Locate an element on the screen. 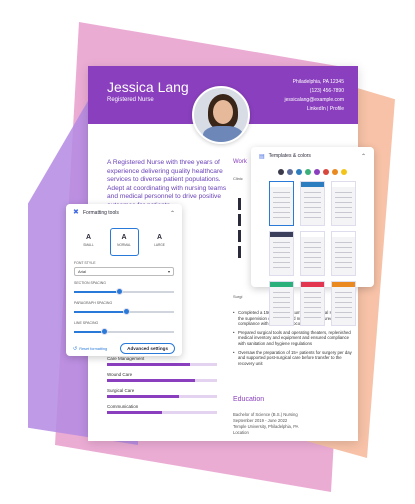 This screenshot has width=415, height=504. document-icon: ▤ is located at coordinates (262, 156).